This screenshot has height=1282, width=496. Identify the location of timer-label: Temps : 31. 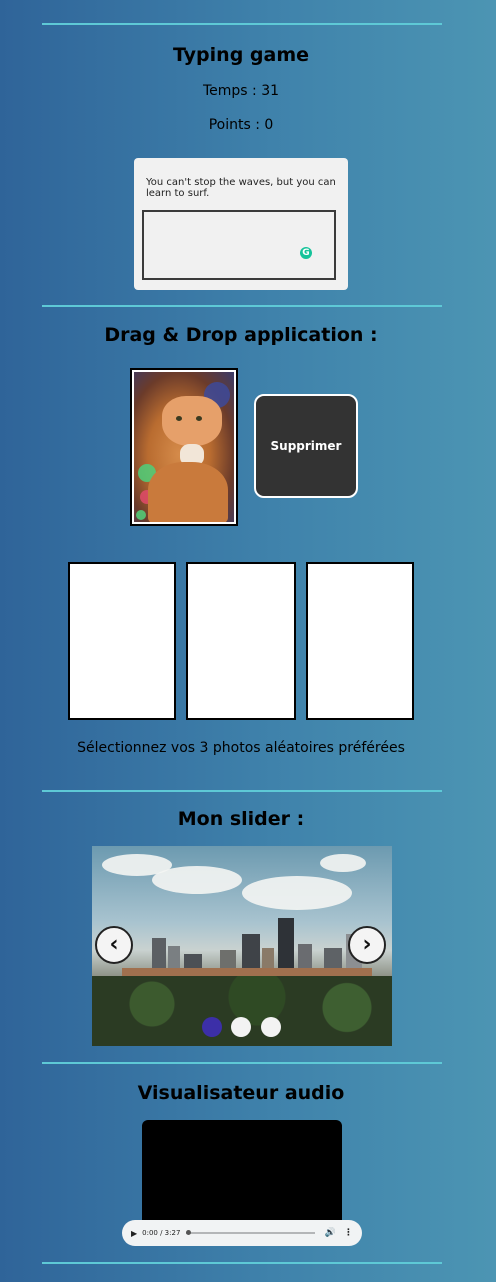
(241, 91).